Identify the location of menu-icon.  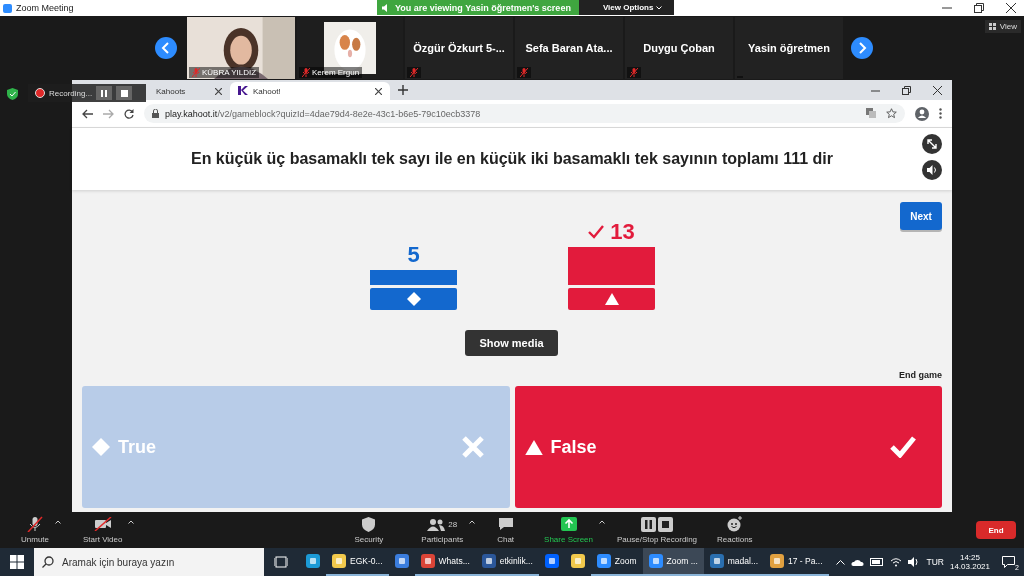
(940, 113).